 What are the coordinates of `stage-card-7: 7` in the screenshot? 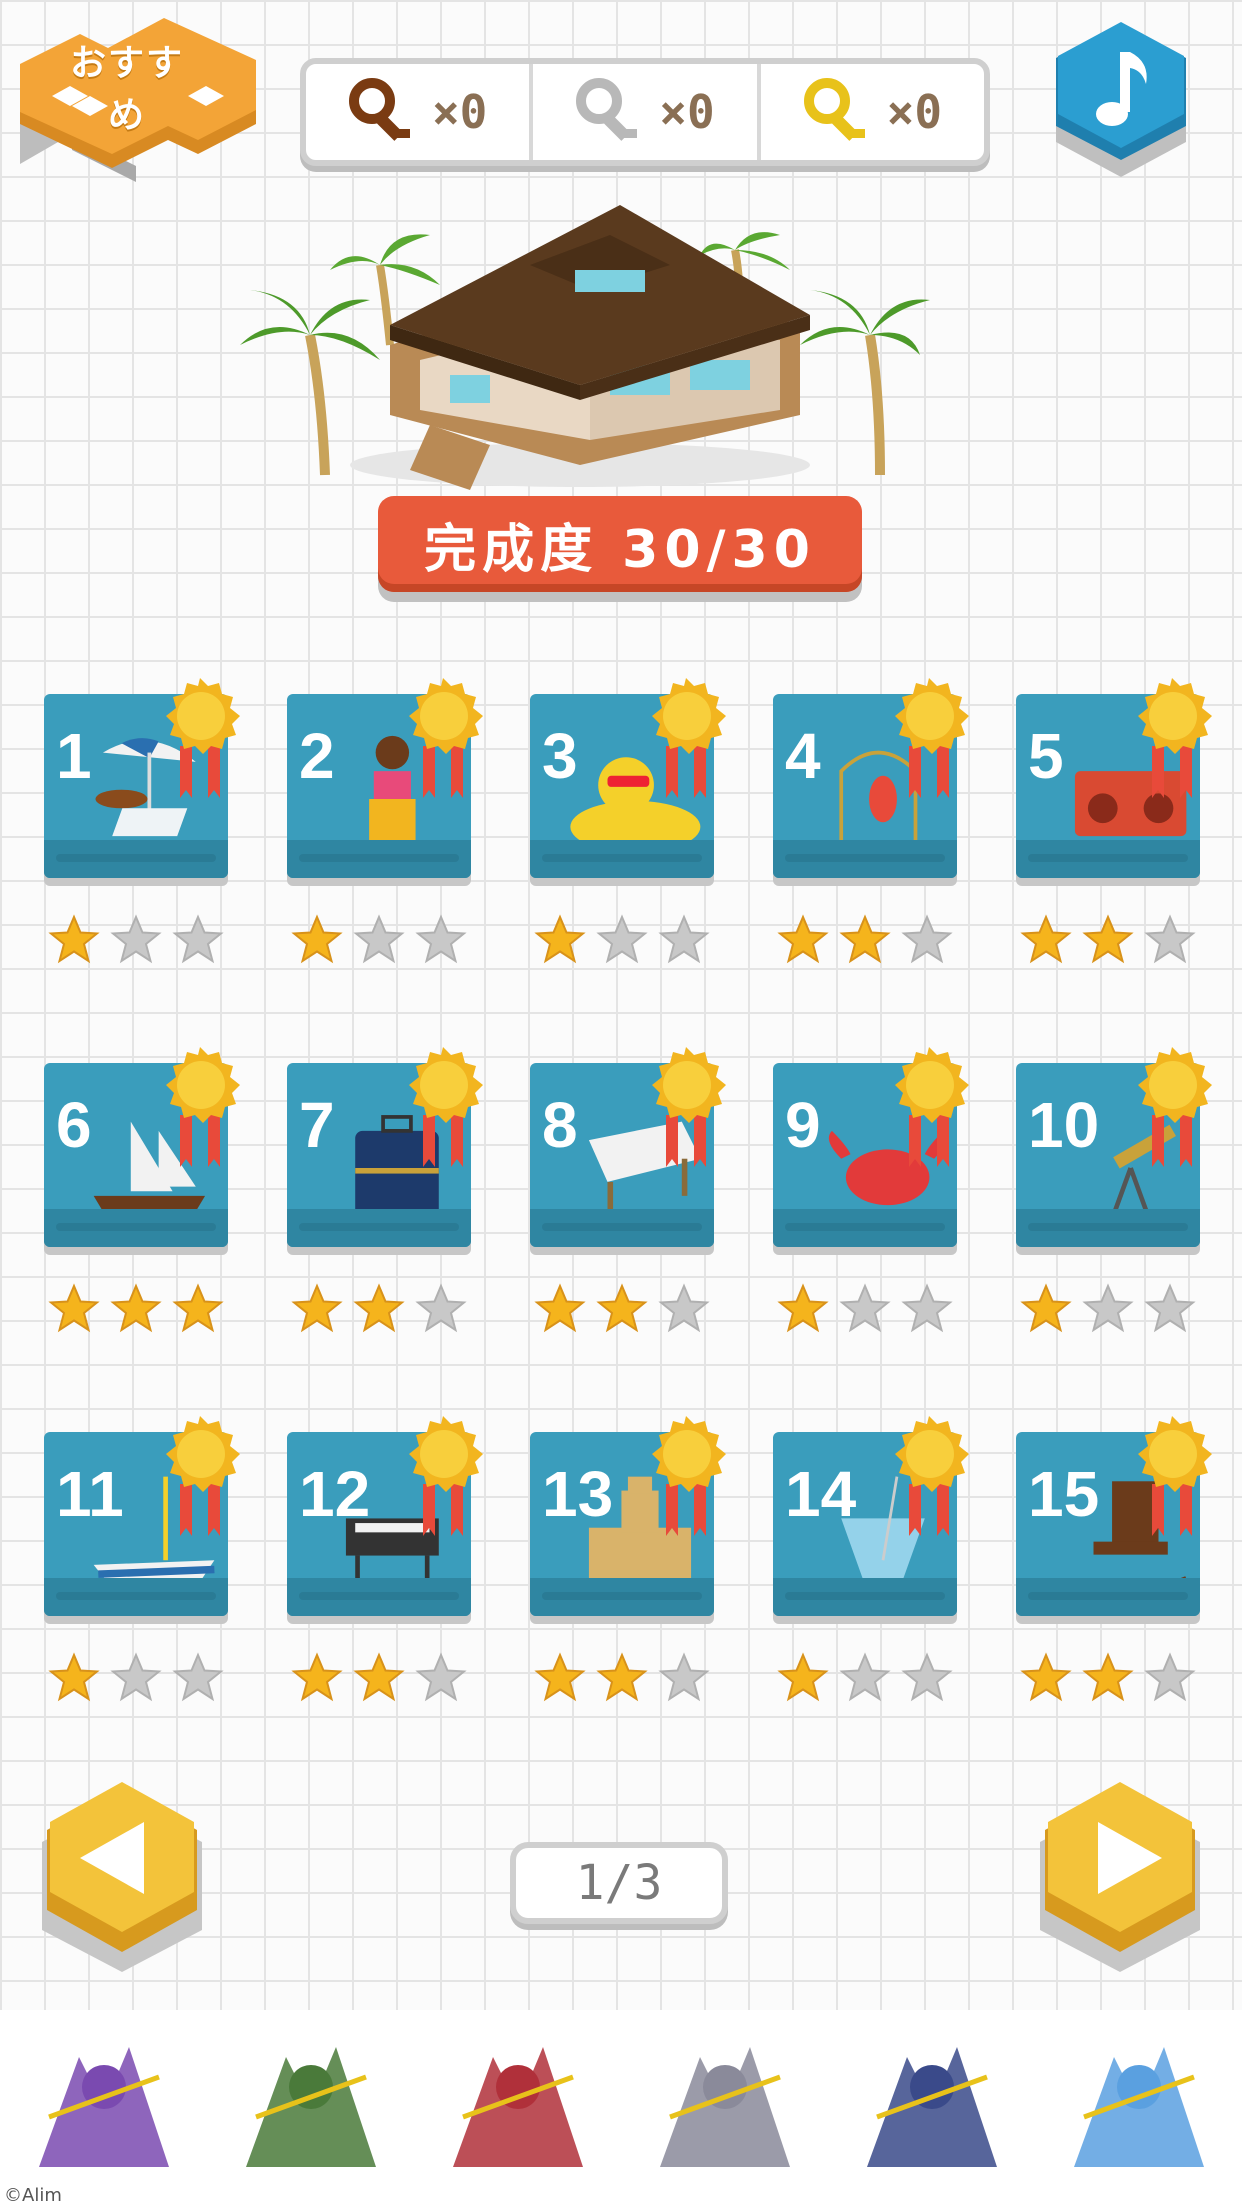 It's located at (385, 1189).